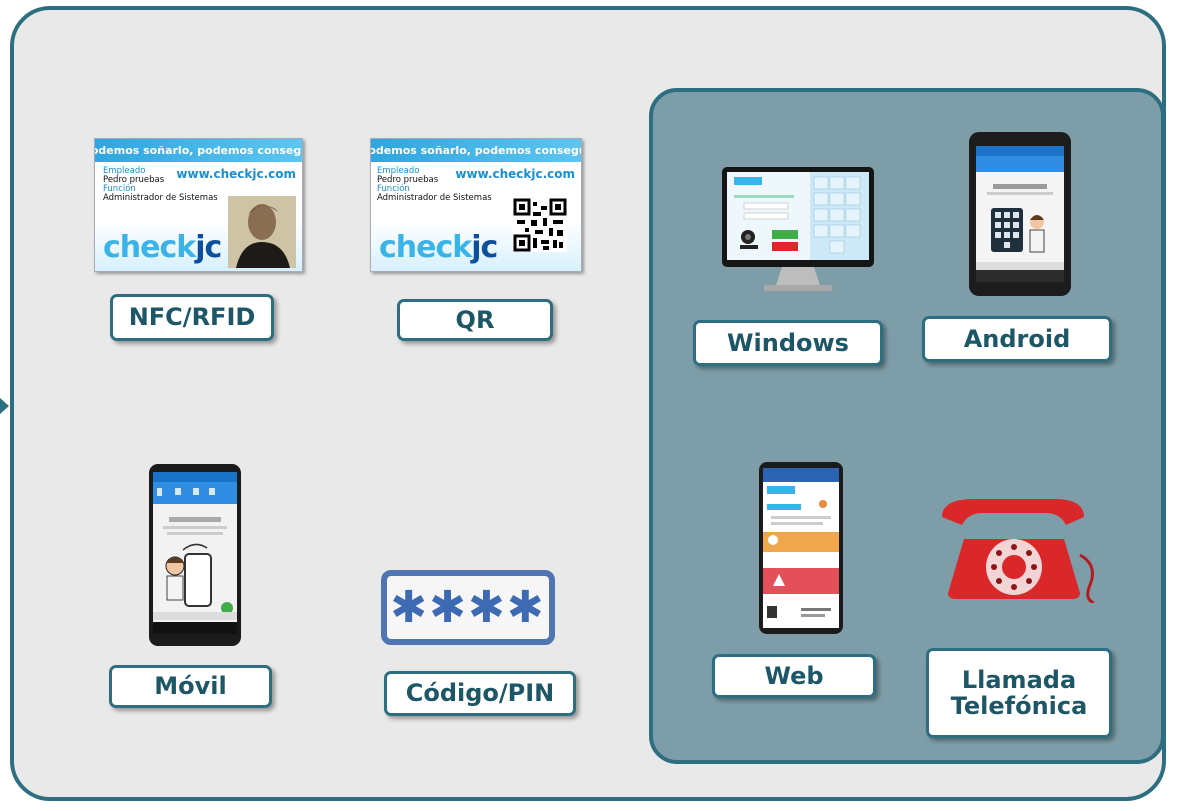 The height and width of the screenshot is (811, 1178). Describe the element at coordinates (475, 320) in the screenshot. I see `label-qr: QR` at that location.